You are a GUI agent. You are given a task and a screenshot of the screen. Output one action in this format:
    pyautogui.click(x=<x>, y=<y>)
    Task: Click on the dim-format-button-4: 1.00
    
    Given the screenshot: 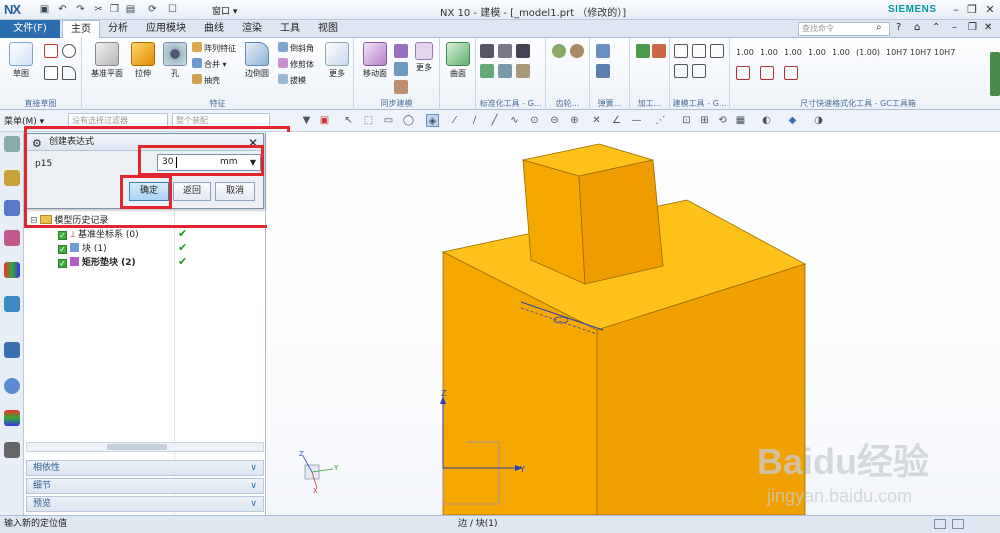 What is the action you would take?
    pyautogui.click(x=817, y=52)
    